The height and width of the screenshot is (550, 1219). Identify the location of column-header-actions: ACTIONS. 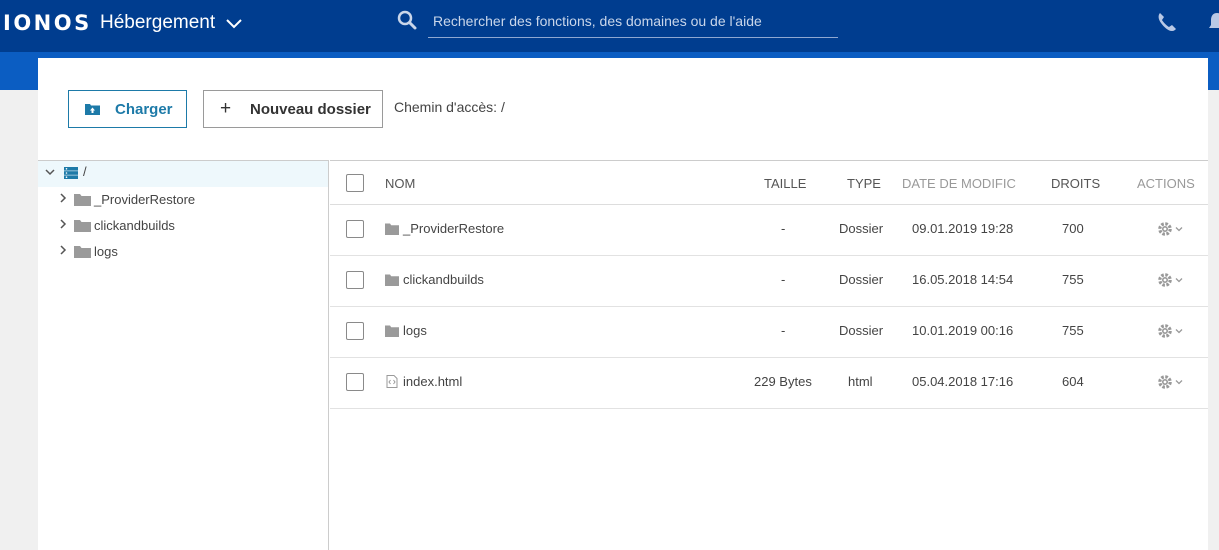
(1166, 183).